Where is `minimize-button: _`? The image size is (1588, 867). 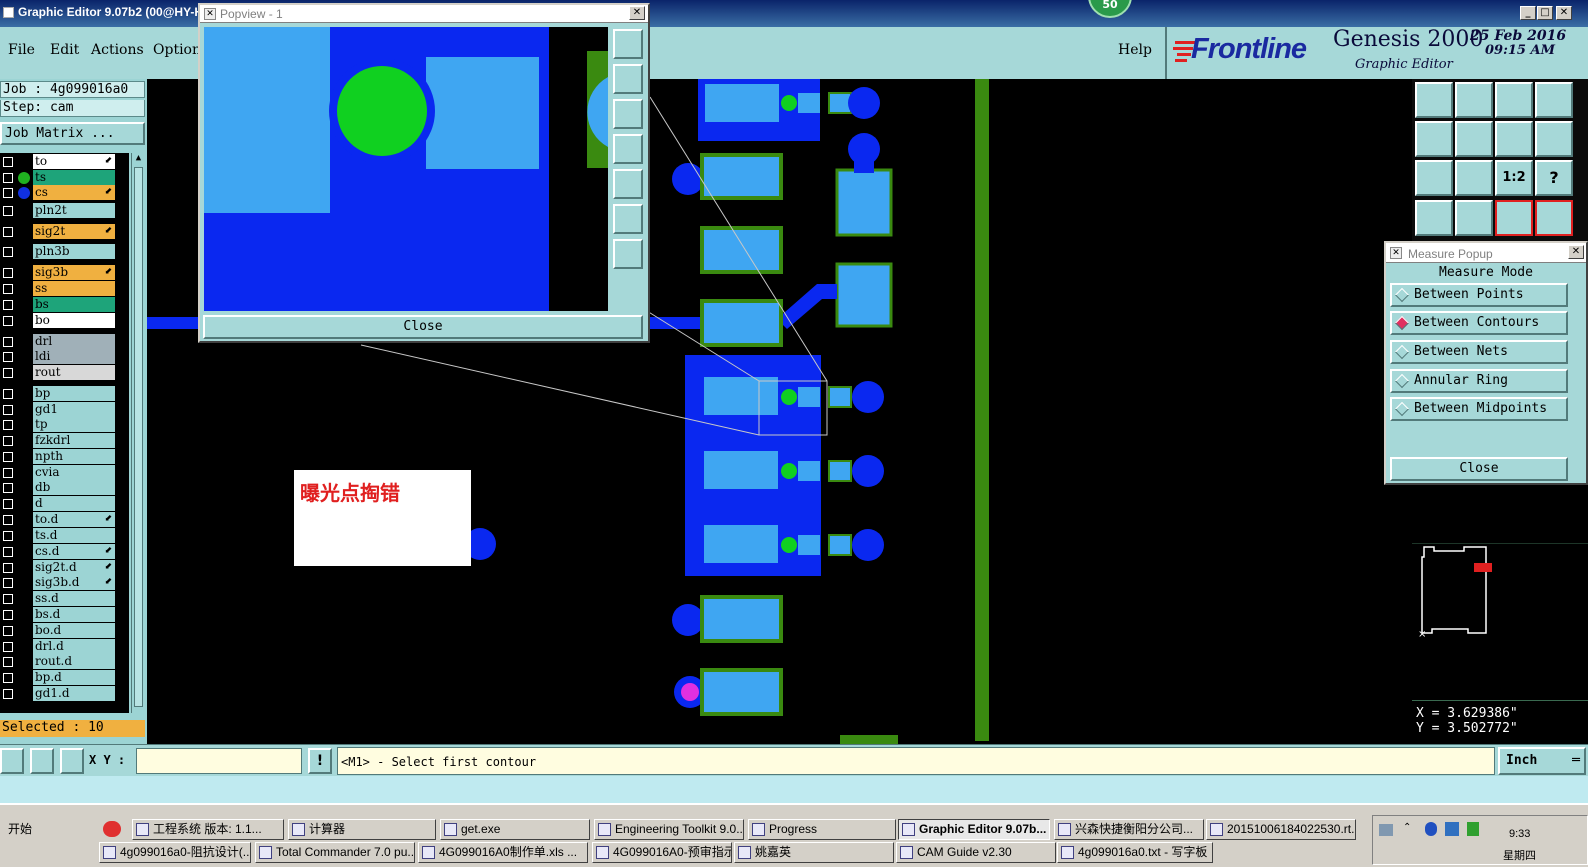
minimize-button: _ is located at coordinates (1528, 13).